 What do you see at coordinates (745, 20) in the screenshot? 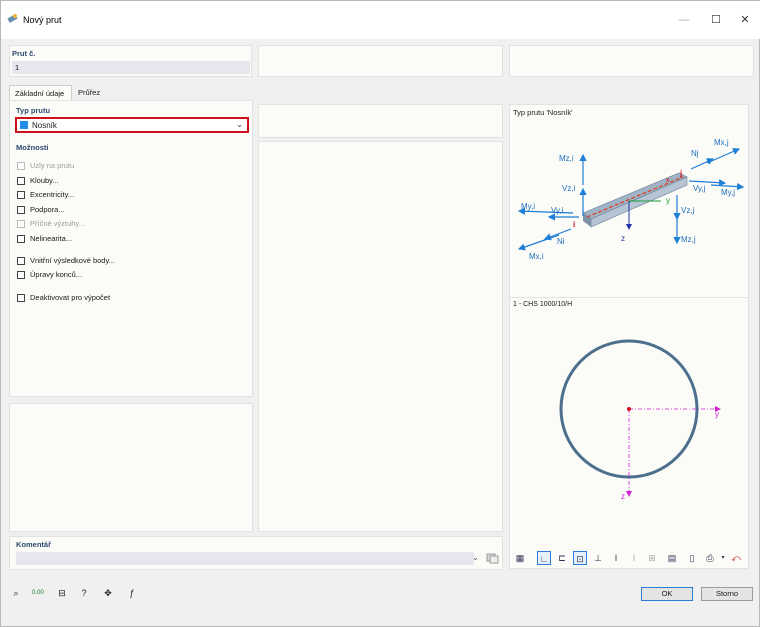
I see `close-button: ✕` at bounding box center [745, 20].